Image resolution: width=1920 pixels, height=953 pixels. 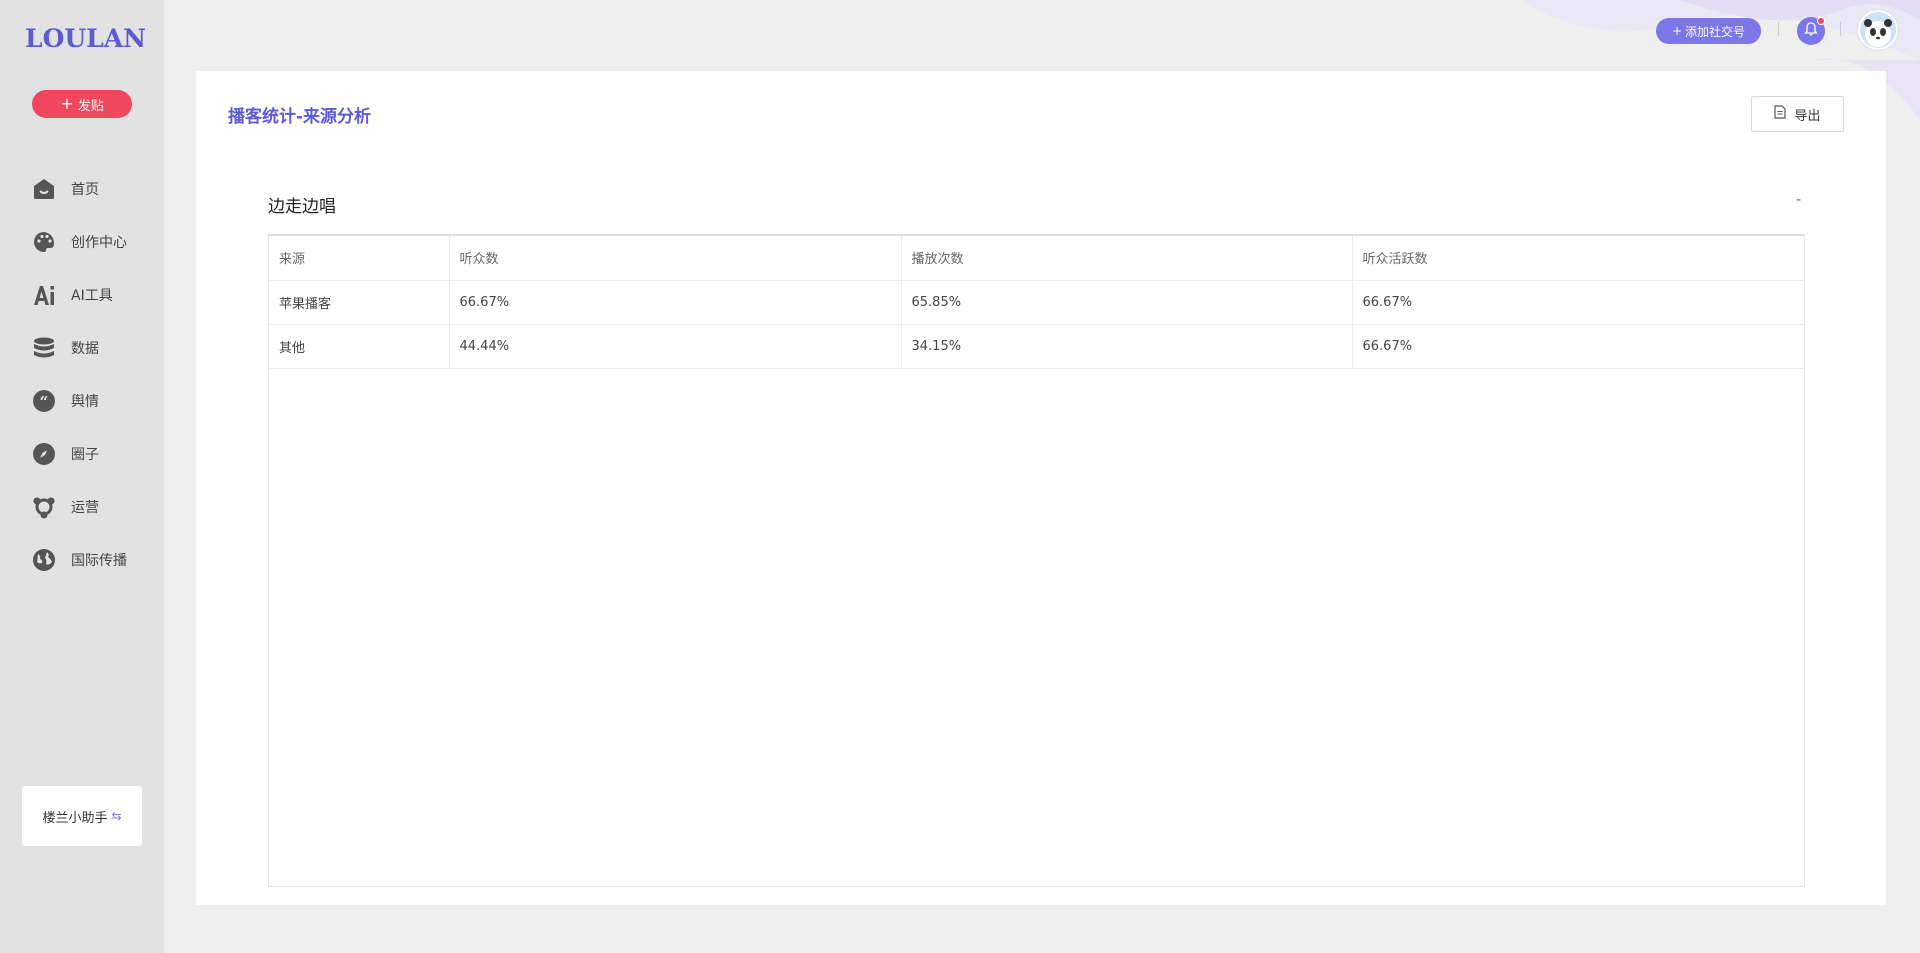 I want to click on quote-icon: “, so click(x=44, y=401).